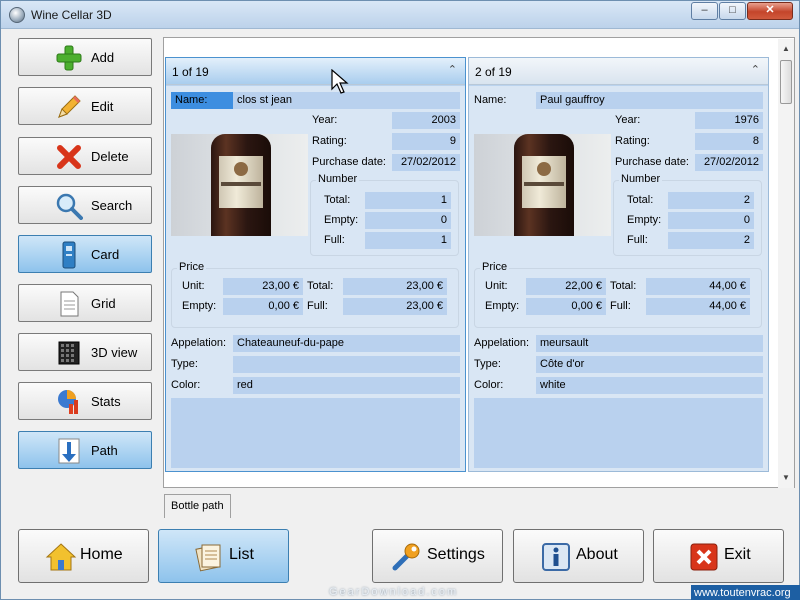  Describe the element at coordinates (408, 240) in the screenshot. I see `number-full-field: 1` at that location.